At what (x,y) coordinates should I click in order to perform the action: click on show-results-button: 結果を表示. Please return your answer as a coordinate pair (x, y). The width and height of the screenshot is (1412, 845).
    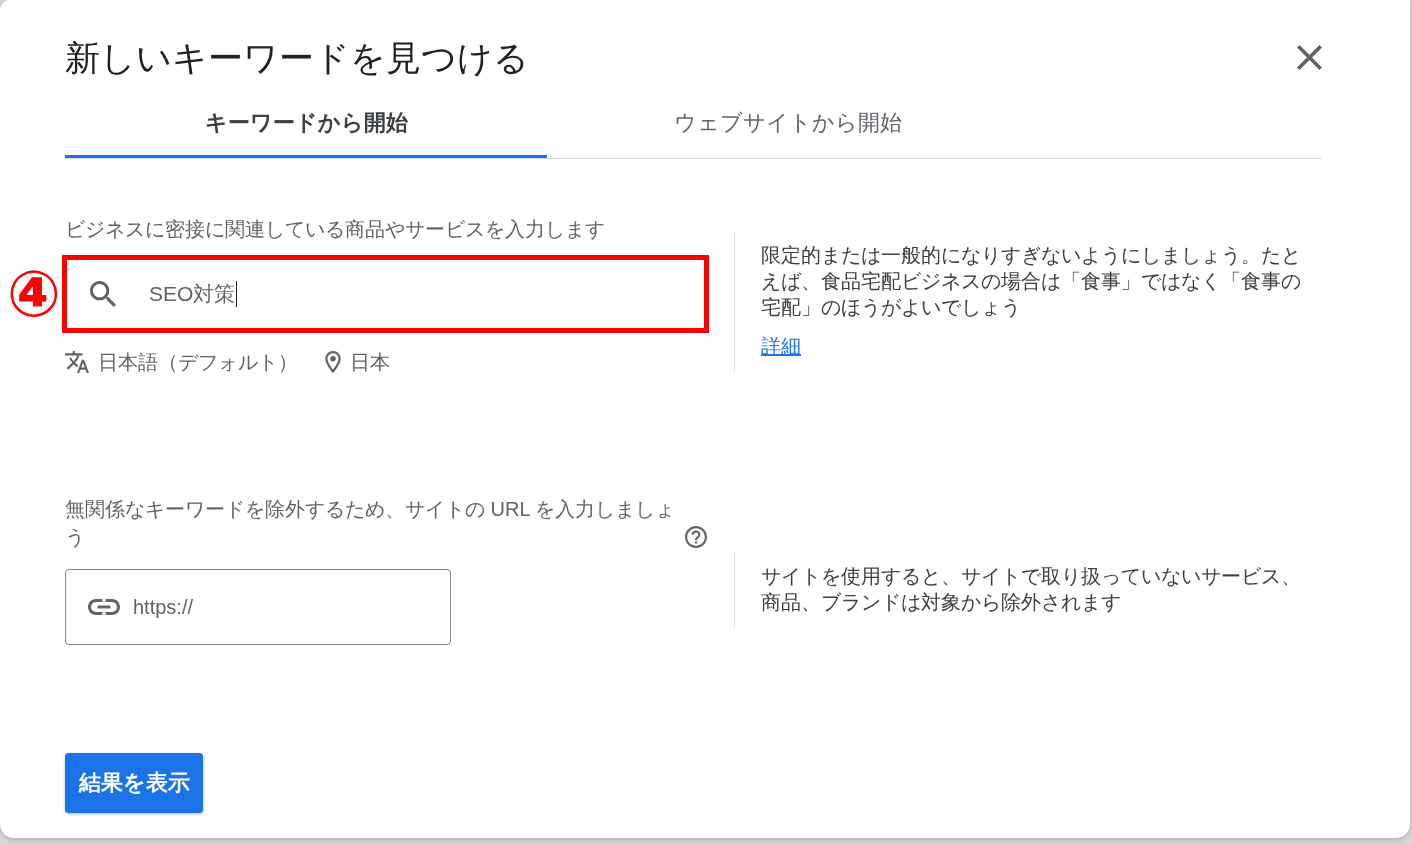
    Looking at the image, I should click on (134, 783).